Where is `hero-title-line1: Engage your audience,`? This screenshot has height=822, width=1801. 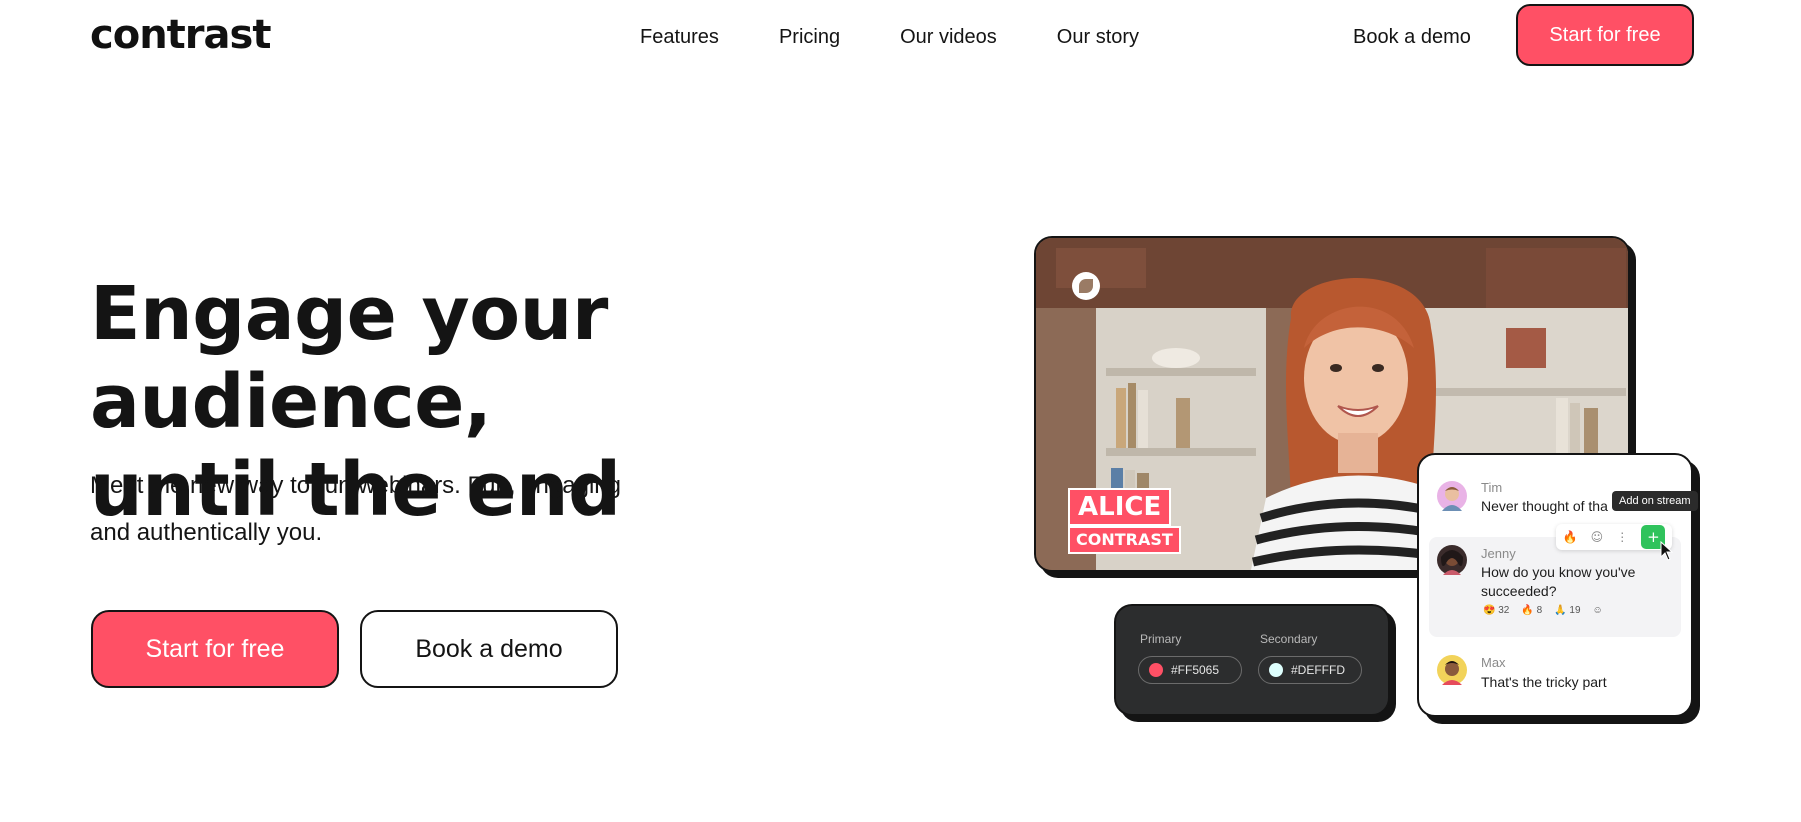
hero-title-line1: Engage your audience, is located at coordinates (349, 358).